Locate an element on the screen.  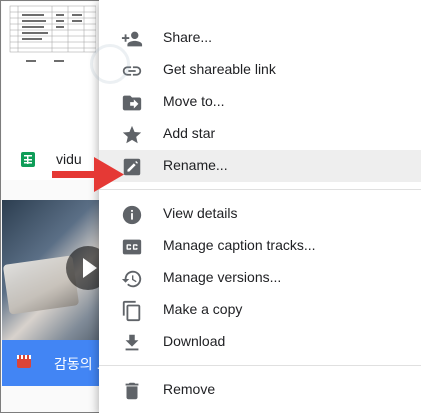
menu-item-label: View details is located at coordinates (200, 213).